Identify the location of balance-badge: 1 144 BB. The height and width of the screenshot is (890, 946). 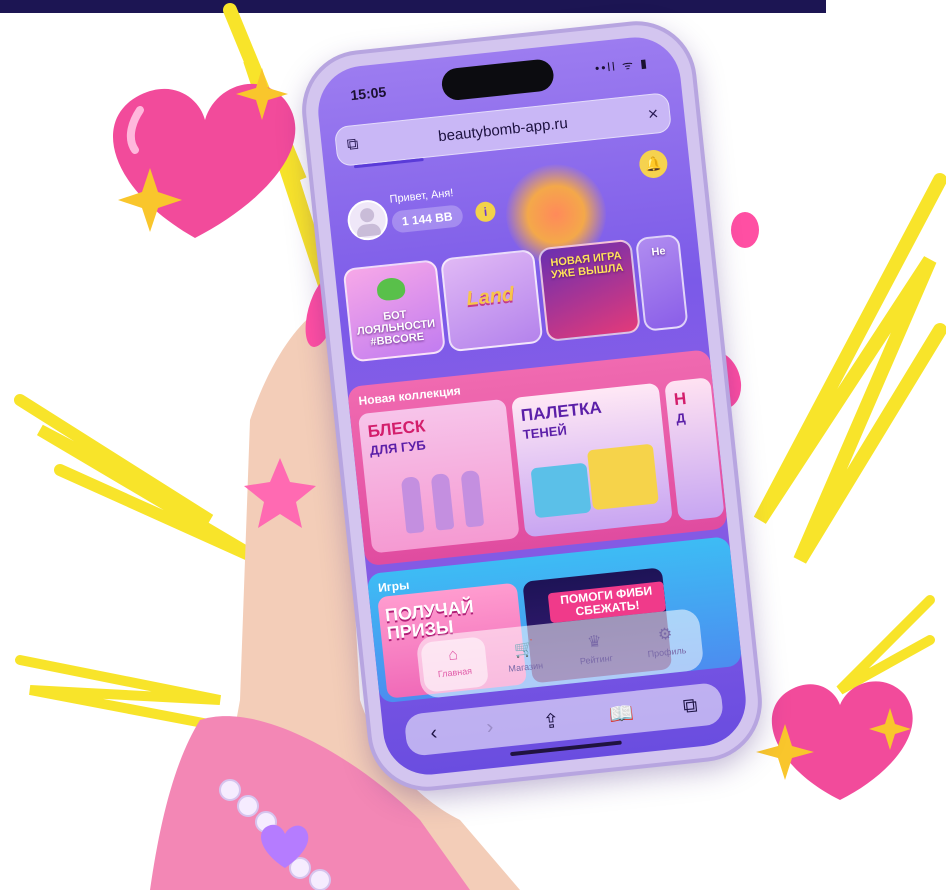
(427, 219).